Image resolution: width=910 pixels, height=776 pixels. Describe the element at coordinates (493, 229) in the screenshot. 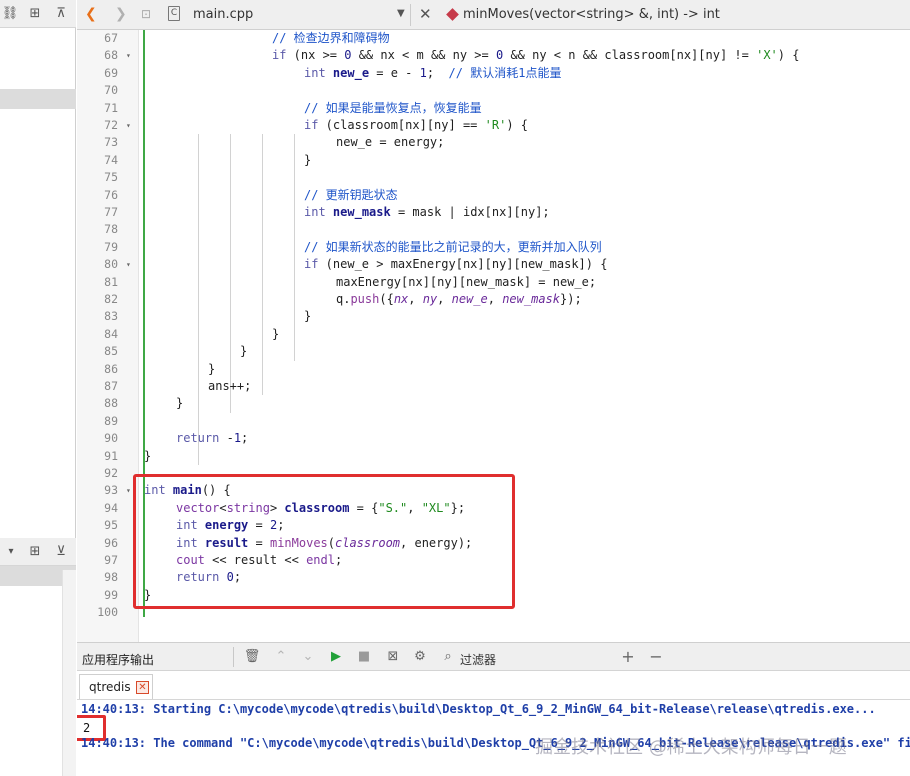

I see `code-line: 78` at that location.